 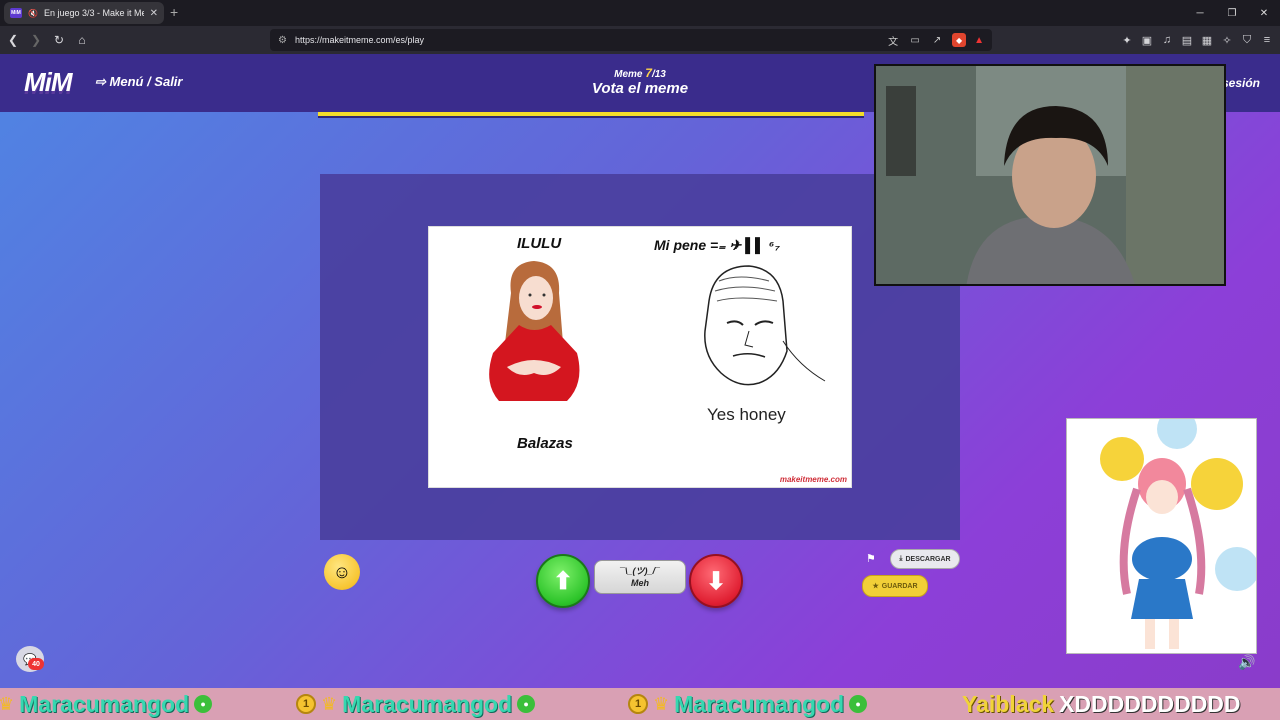 I want to click on meme-caption-bottom-right: Yes honey, so click(x=746, y=414).